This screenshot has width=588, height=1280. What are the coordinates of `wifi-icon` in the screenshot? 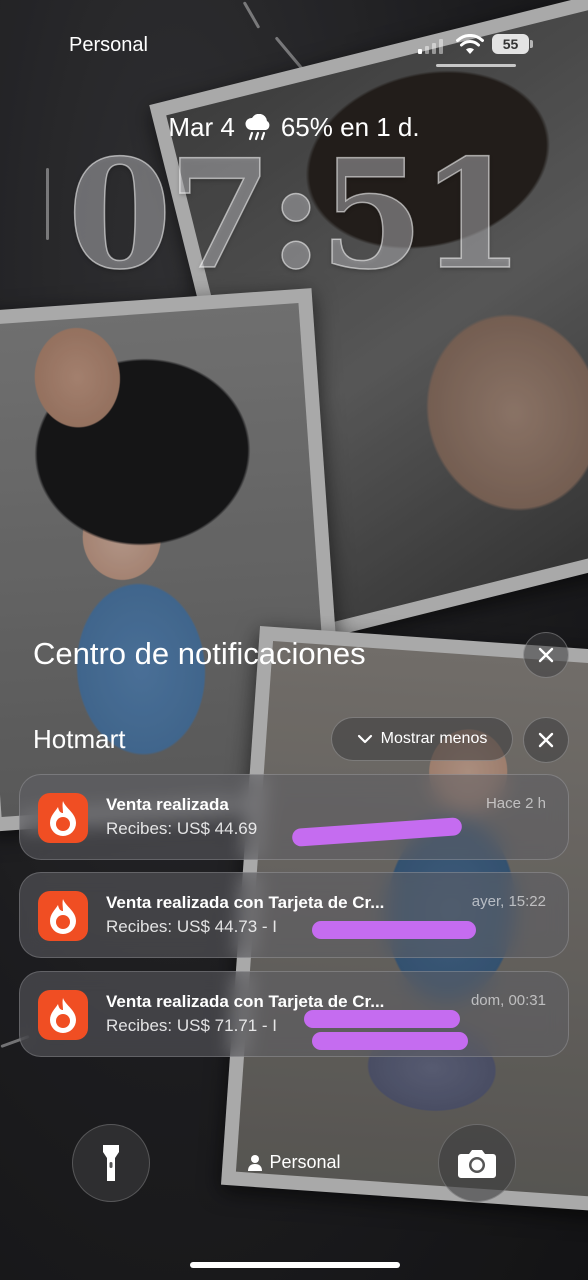 It's located at (470, 44).